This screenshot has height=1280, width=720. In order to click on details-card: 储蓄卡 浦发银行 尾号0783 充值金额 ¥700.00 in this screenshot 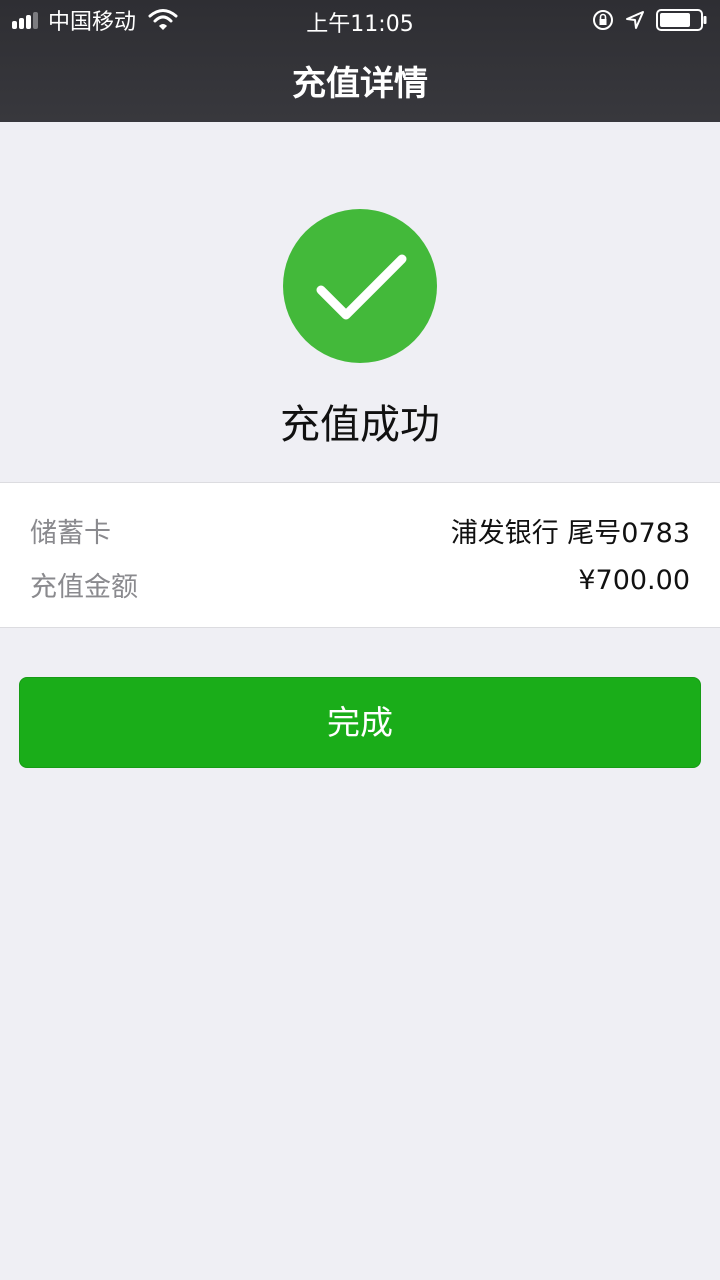, I will do `click(360, 555)`.